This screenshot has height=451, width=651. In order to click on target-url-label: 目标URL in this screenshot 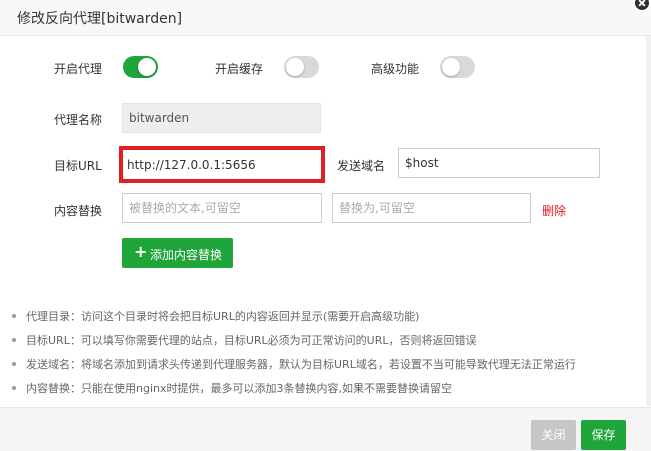, I will do `click(78, 166)`.